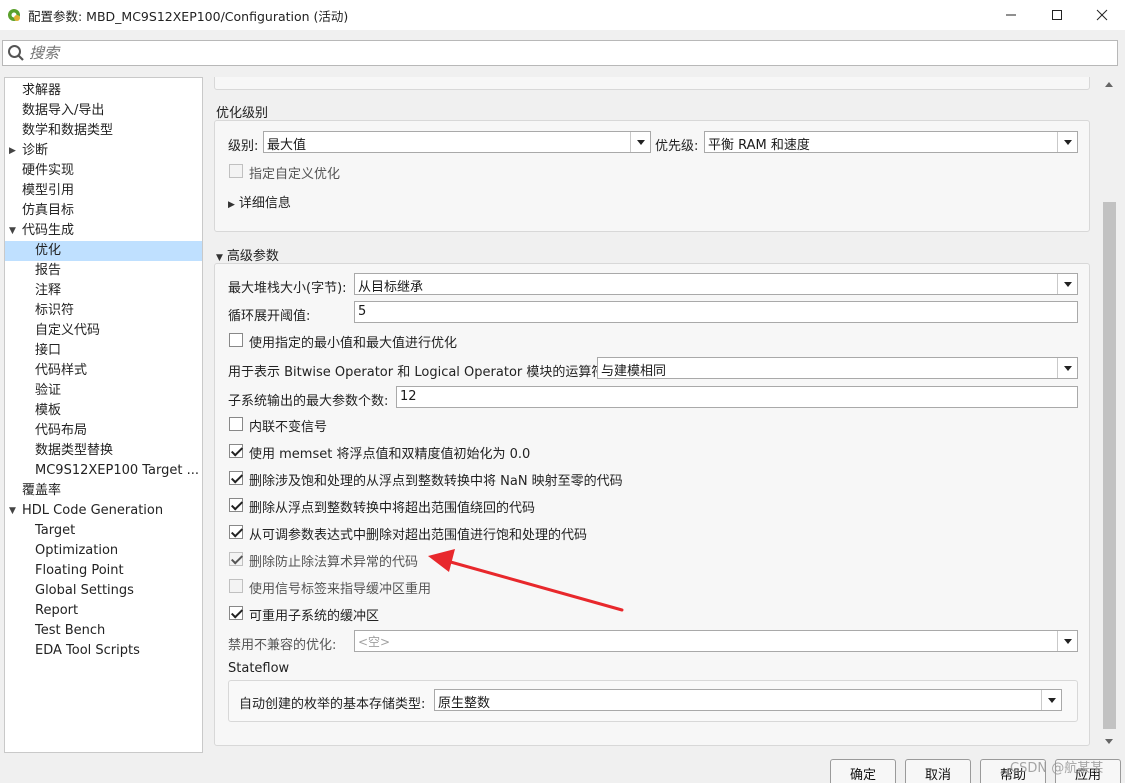 This screenshot has width=1125, height=783. Describe the element at coordinates (340, 589) in the screenshot. I see `siglabel-label: 使用信号标签来指导缓冲区重用` at that location.